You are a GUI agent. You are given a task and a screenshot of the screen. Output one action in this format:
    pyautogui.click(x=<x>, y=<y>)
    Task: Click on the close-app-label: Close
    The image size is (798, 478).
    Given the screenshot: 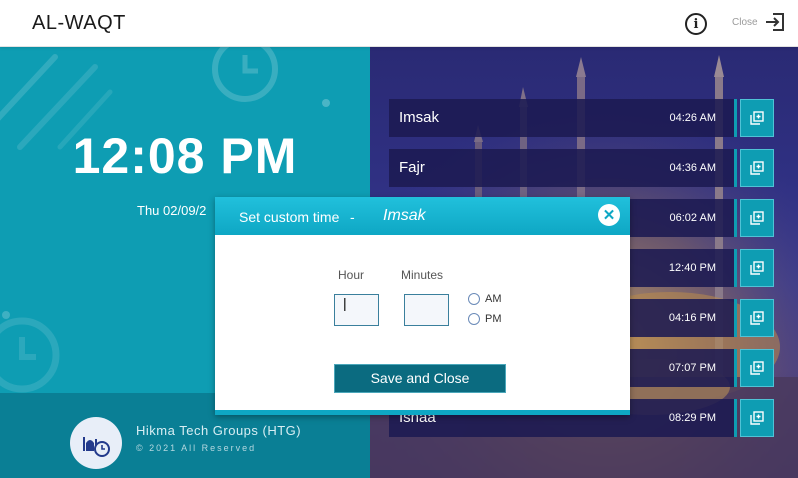 What is the action you would take?
    pyautogui.click(x=745, y=22)
    